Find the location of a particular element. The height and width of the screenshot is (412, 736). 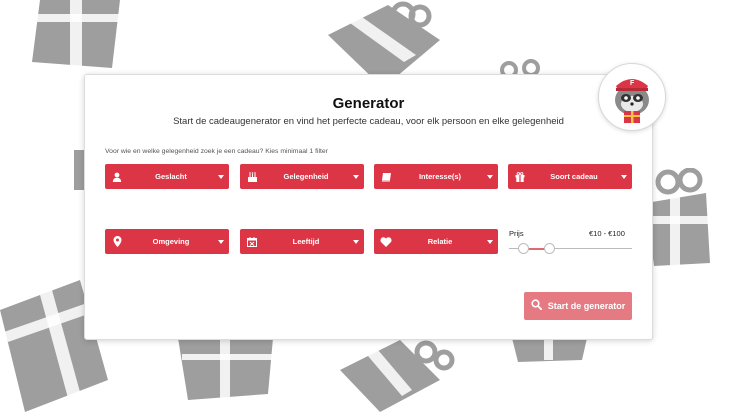

filter-label: Soort cadeau is located at coordinates (574, 176).